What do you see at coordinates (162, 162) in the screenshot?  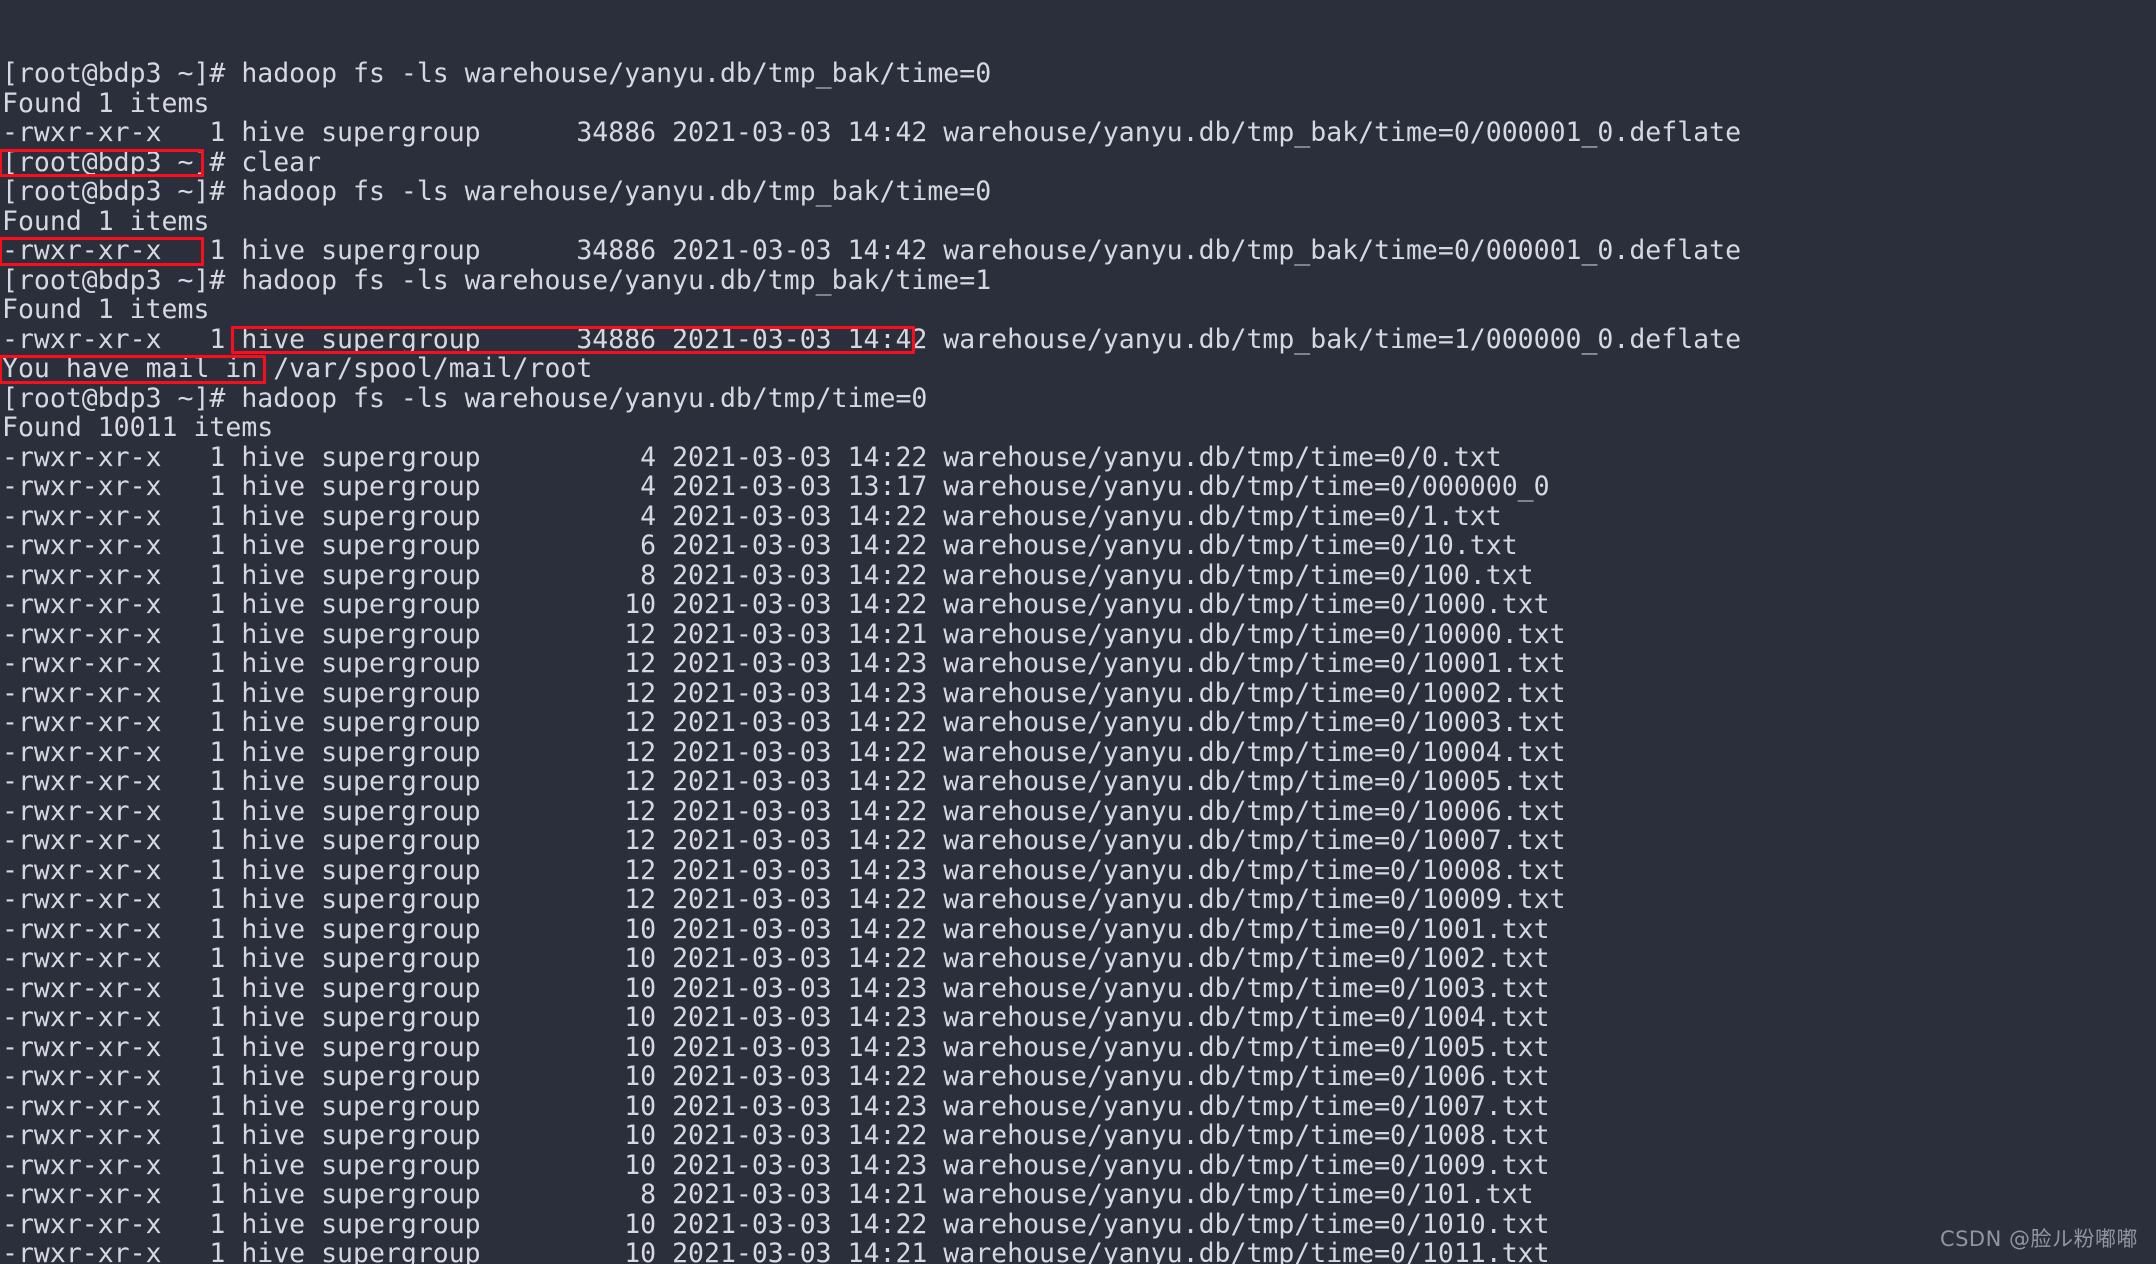 I see `terminal-line: [root@bdp3 ~]# clear` at bounding box center [162, 162].